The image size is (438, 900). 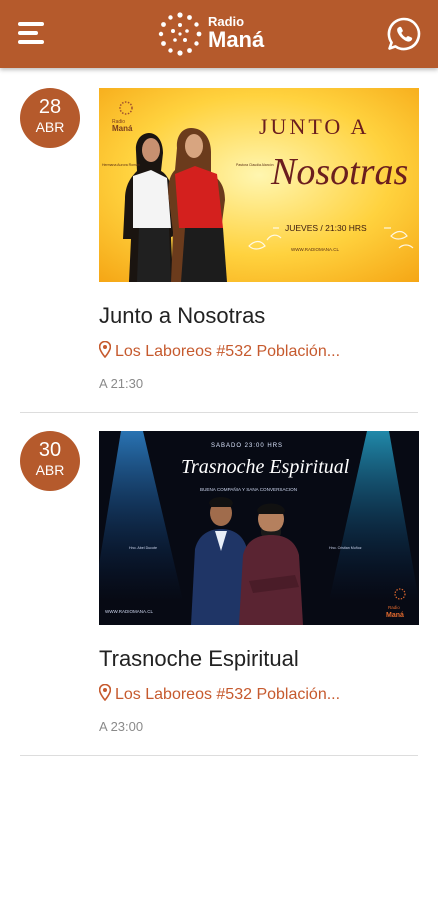 What do you see at coordinates (255, 165) in the screenshot?
I see `poster-host-right: Pastora Claudia Alarcón` at bounding box center [255, 165].